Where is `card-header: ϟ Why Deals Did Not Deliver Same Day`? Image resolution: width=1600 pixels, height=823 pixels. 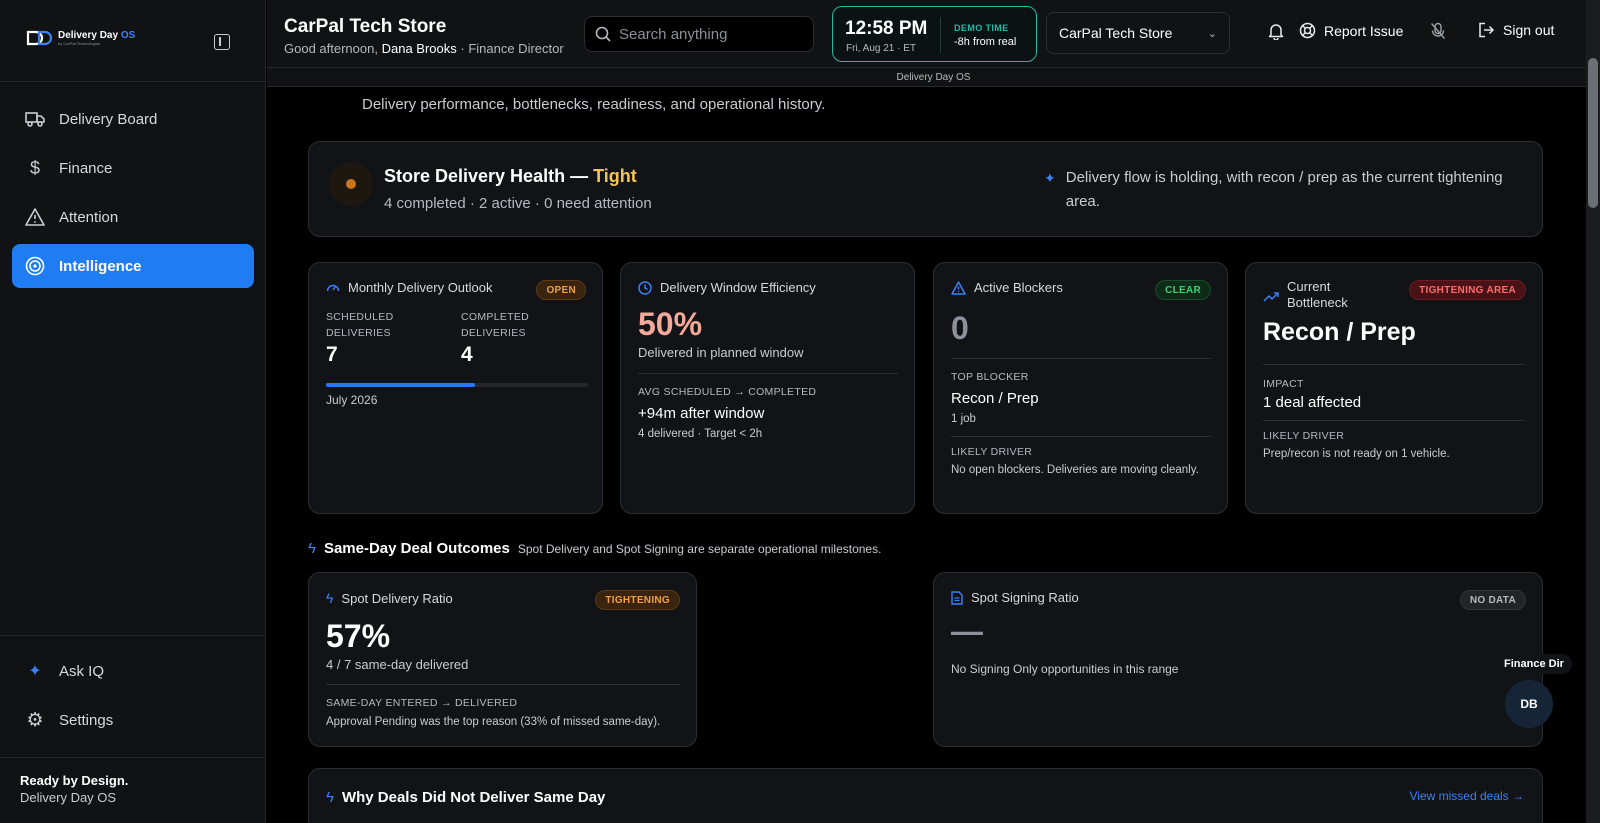
card-header: ϟ Why Deals Did Not Deliver Same Day is located at coordinates (465, 797).